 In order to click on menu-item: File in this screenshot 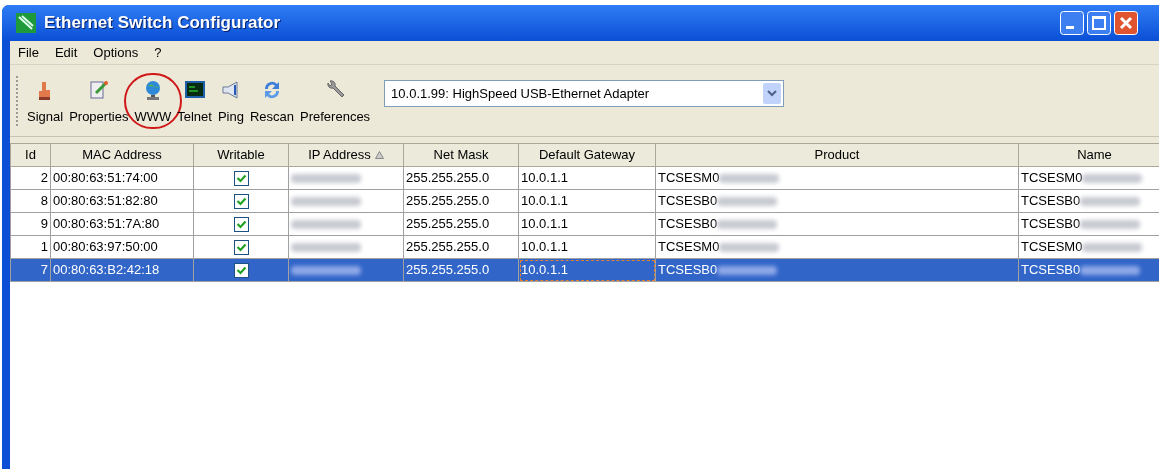, I will do `click(28, 52)`.